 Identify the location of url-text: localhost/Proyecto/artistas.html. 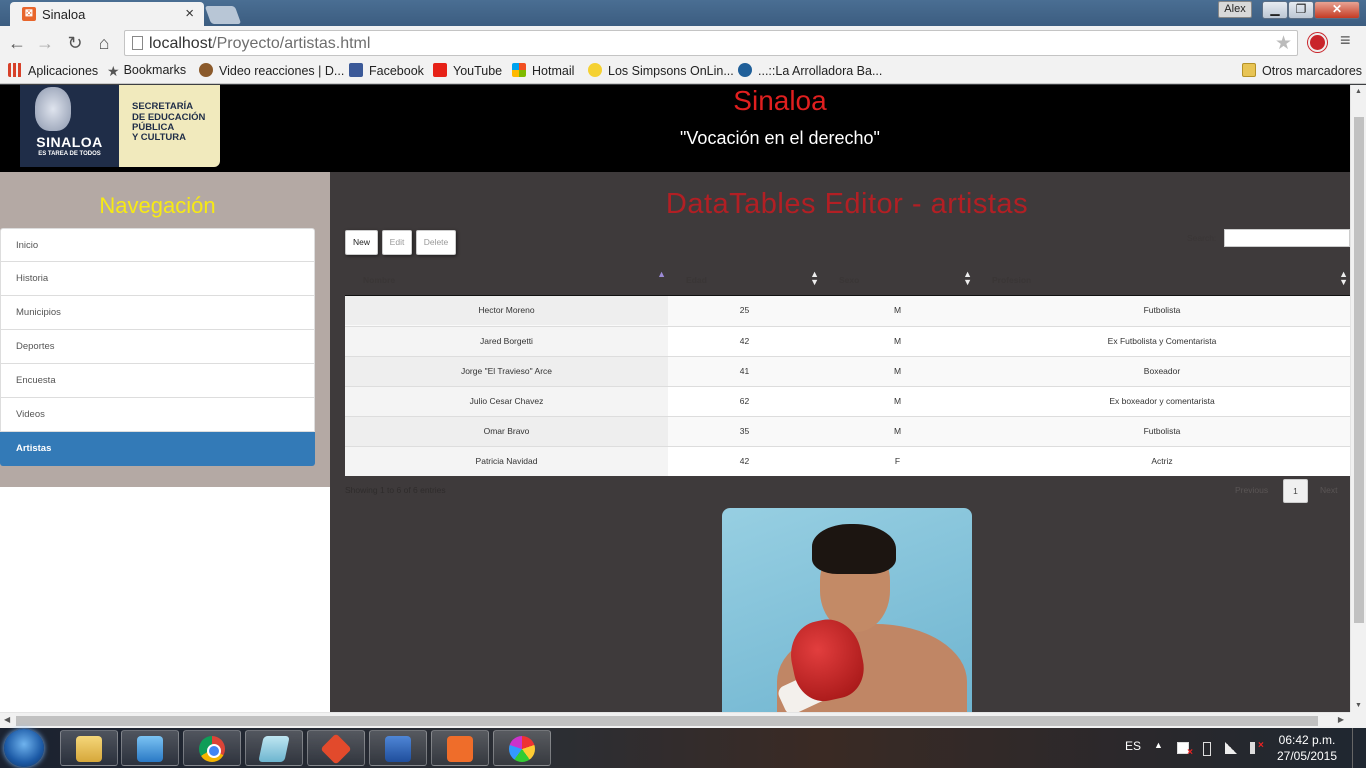
(259, 44).